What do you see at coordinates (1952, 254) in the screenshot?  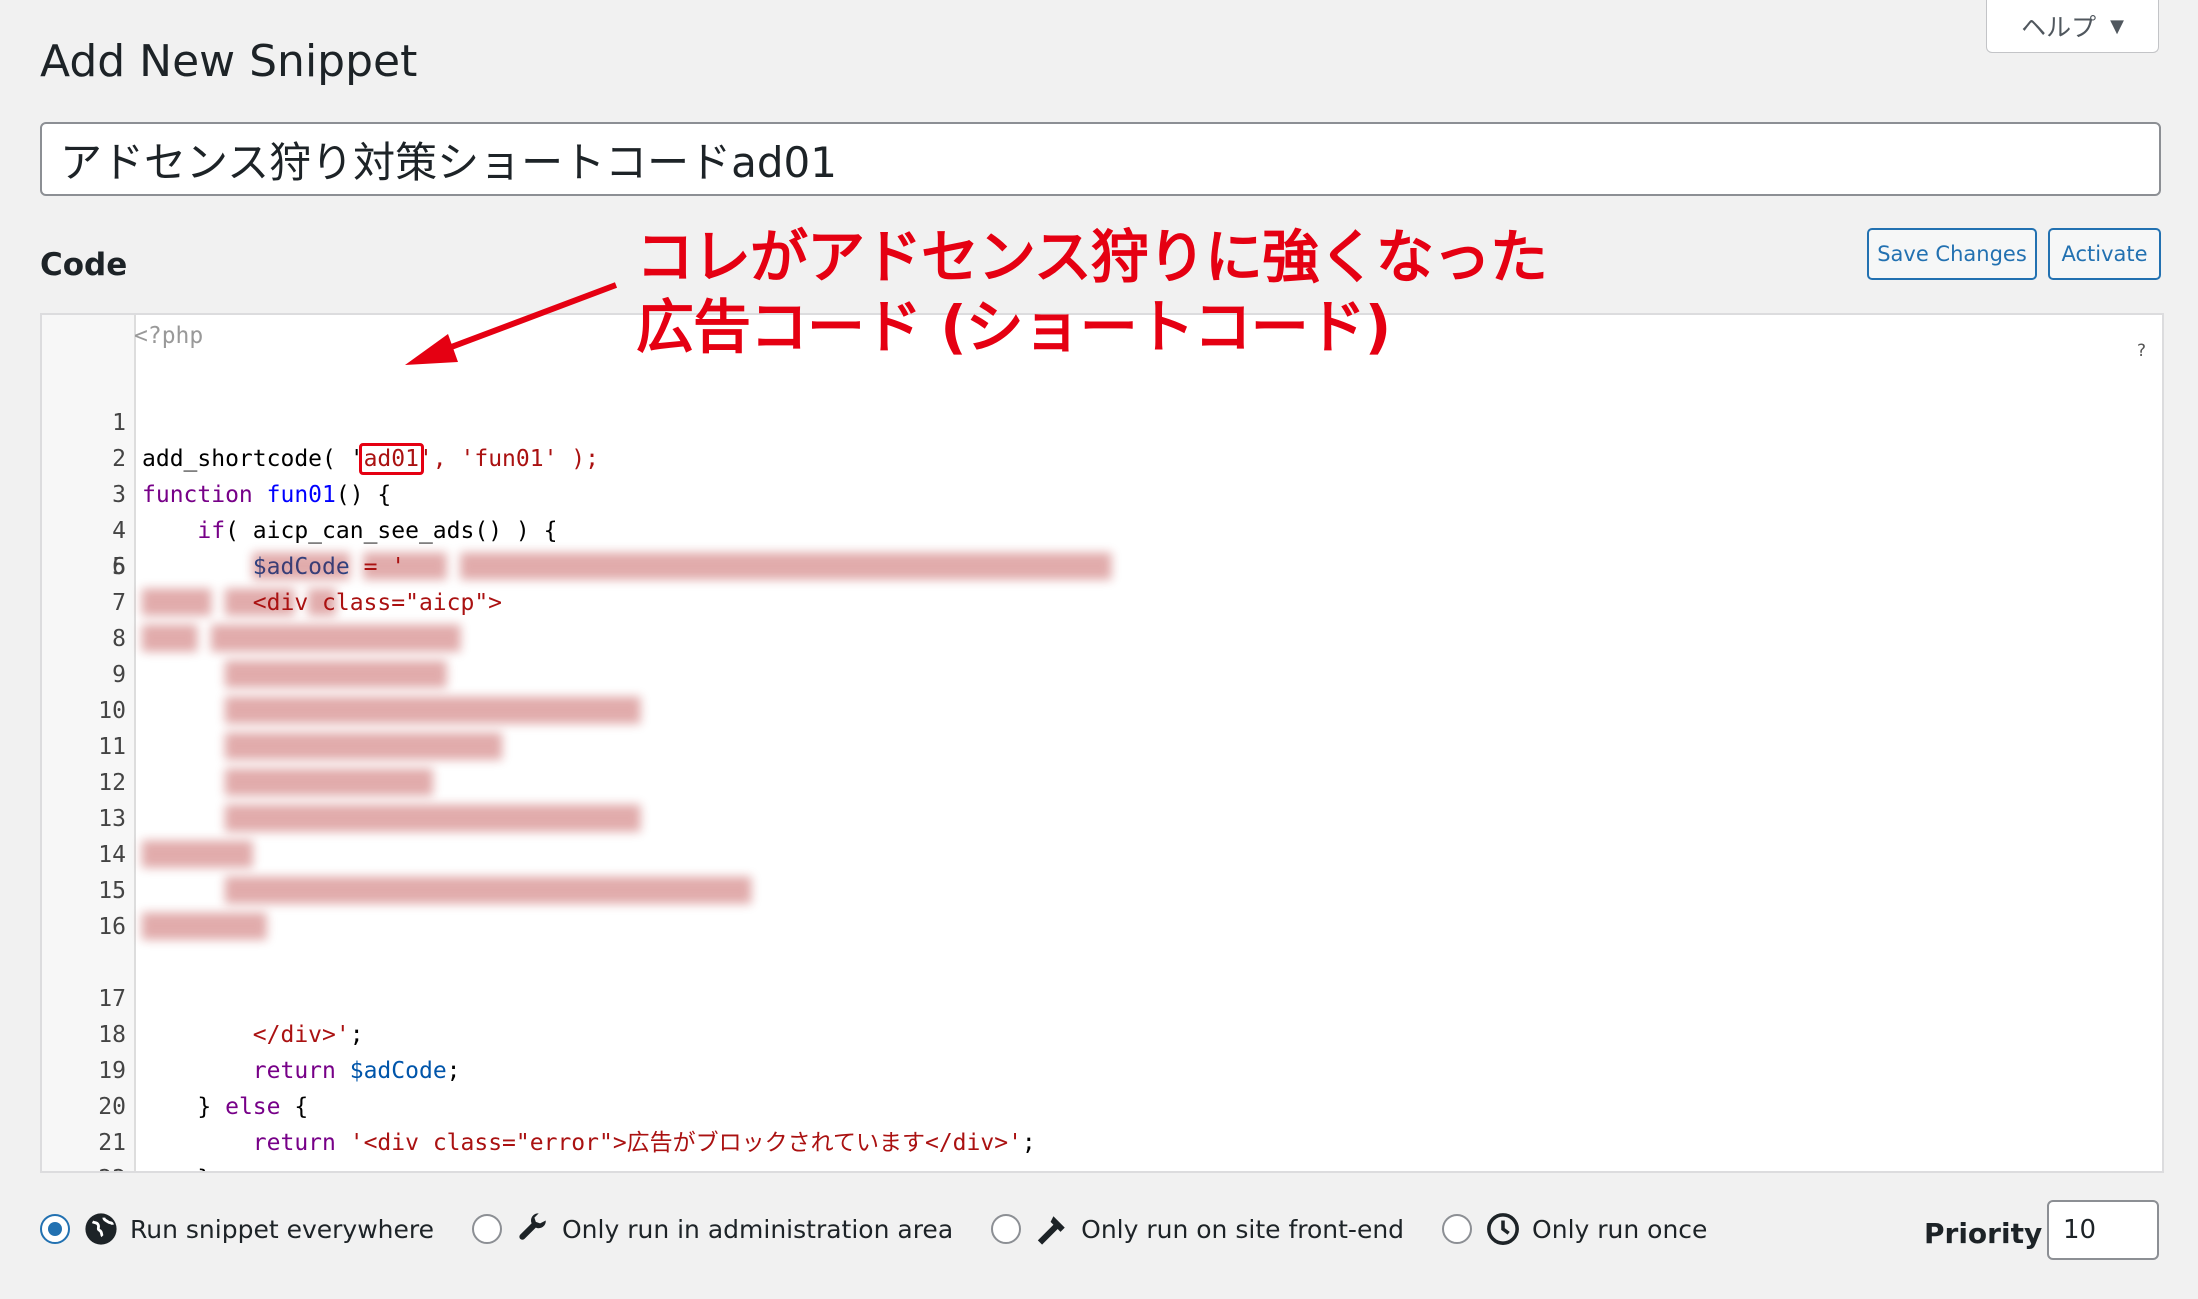 I see `save-changes-button: Save Changes` at bounding box center [1952, 254].